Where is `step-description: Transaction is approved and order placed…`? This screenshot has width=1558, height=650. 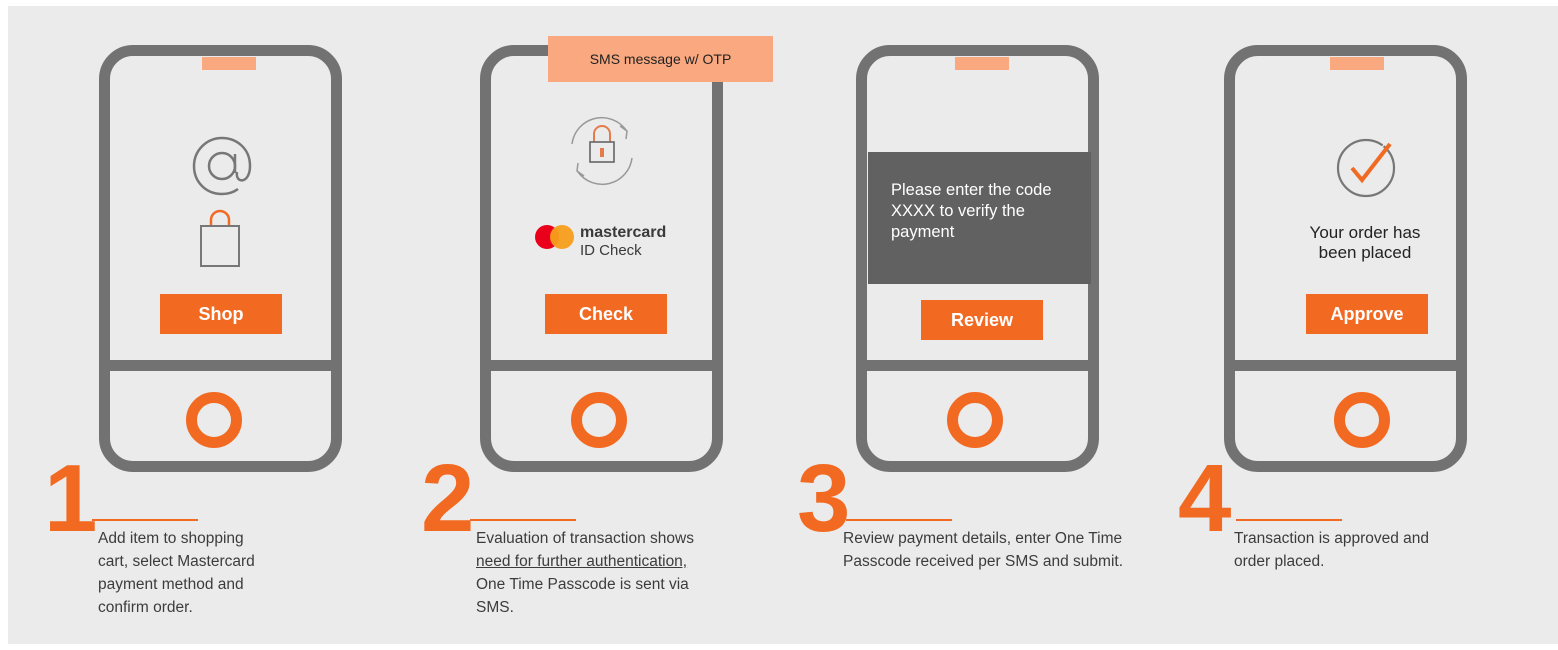 step-description: Transaction is approved and order placed… is located at coordinates (1332, 550).